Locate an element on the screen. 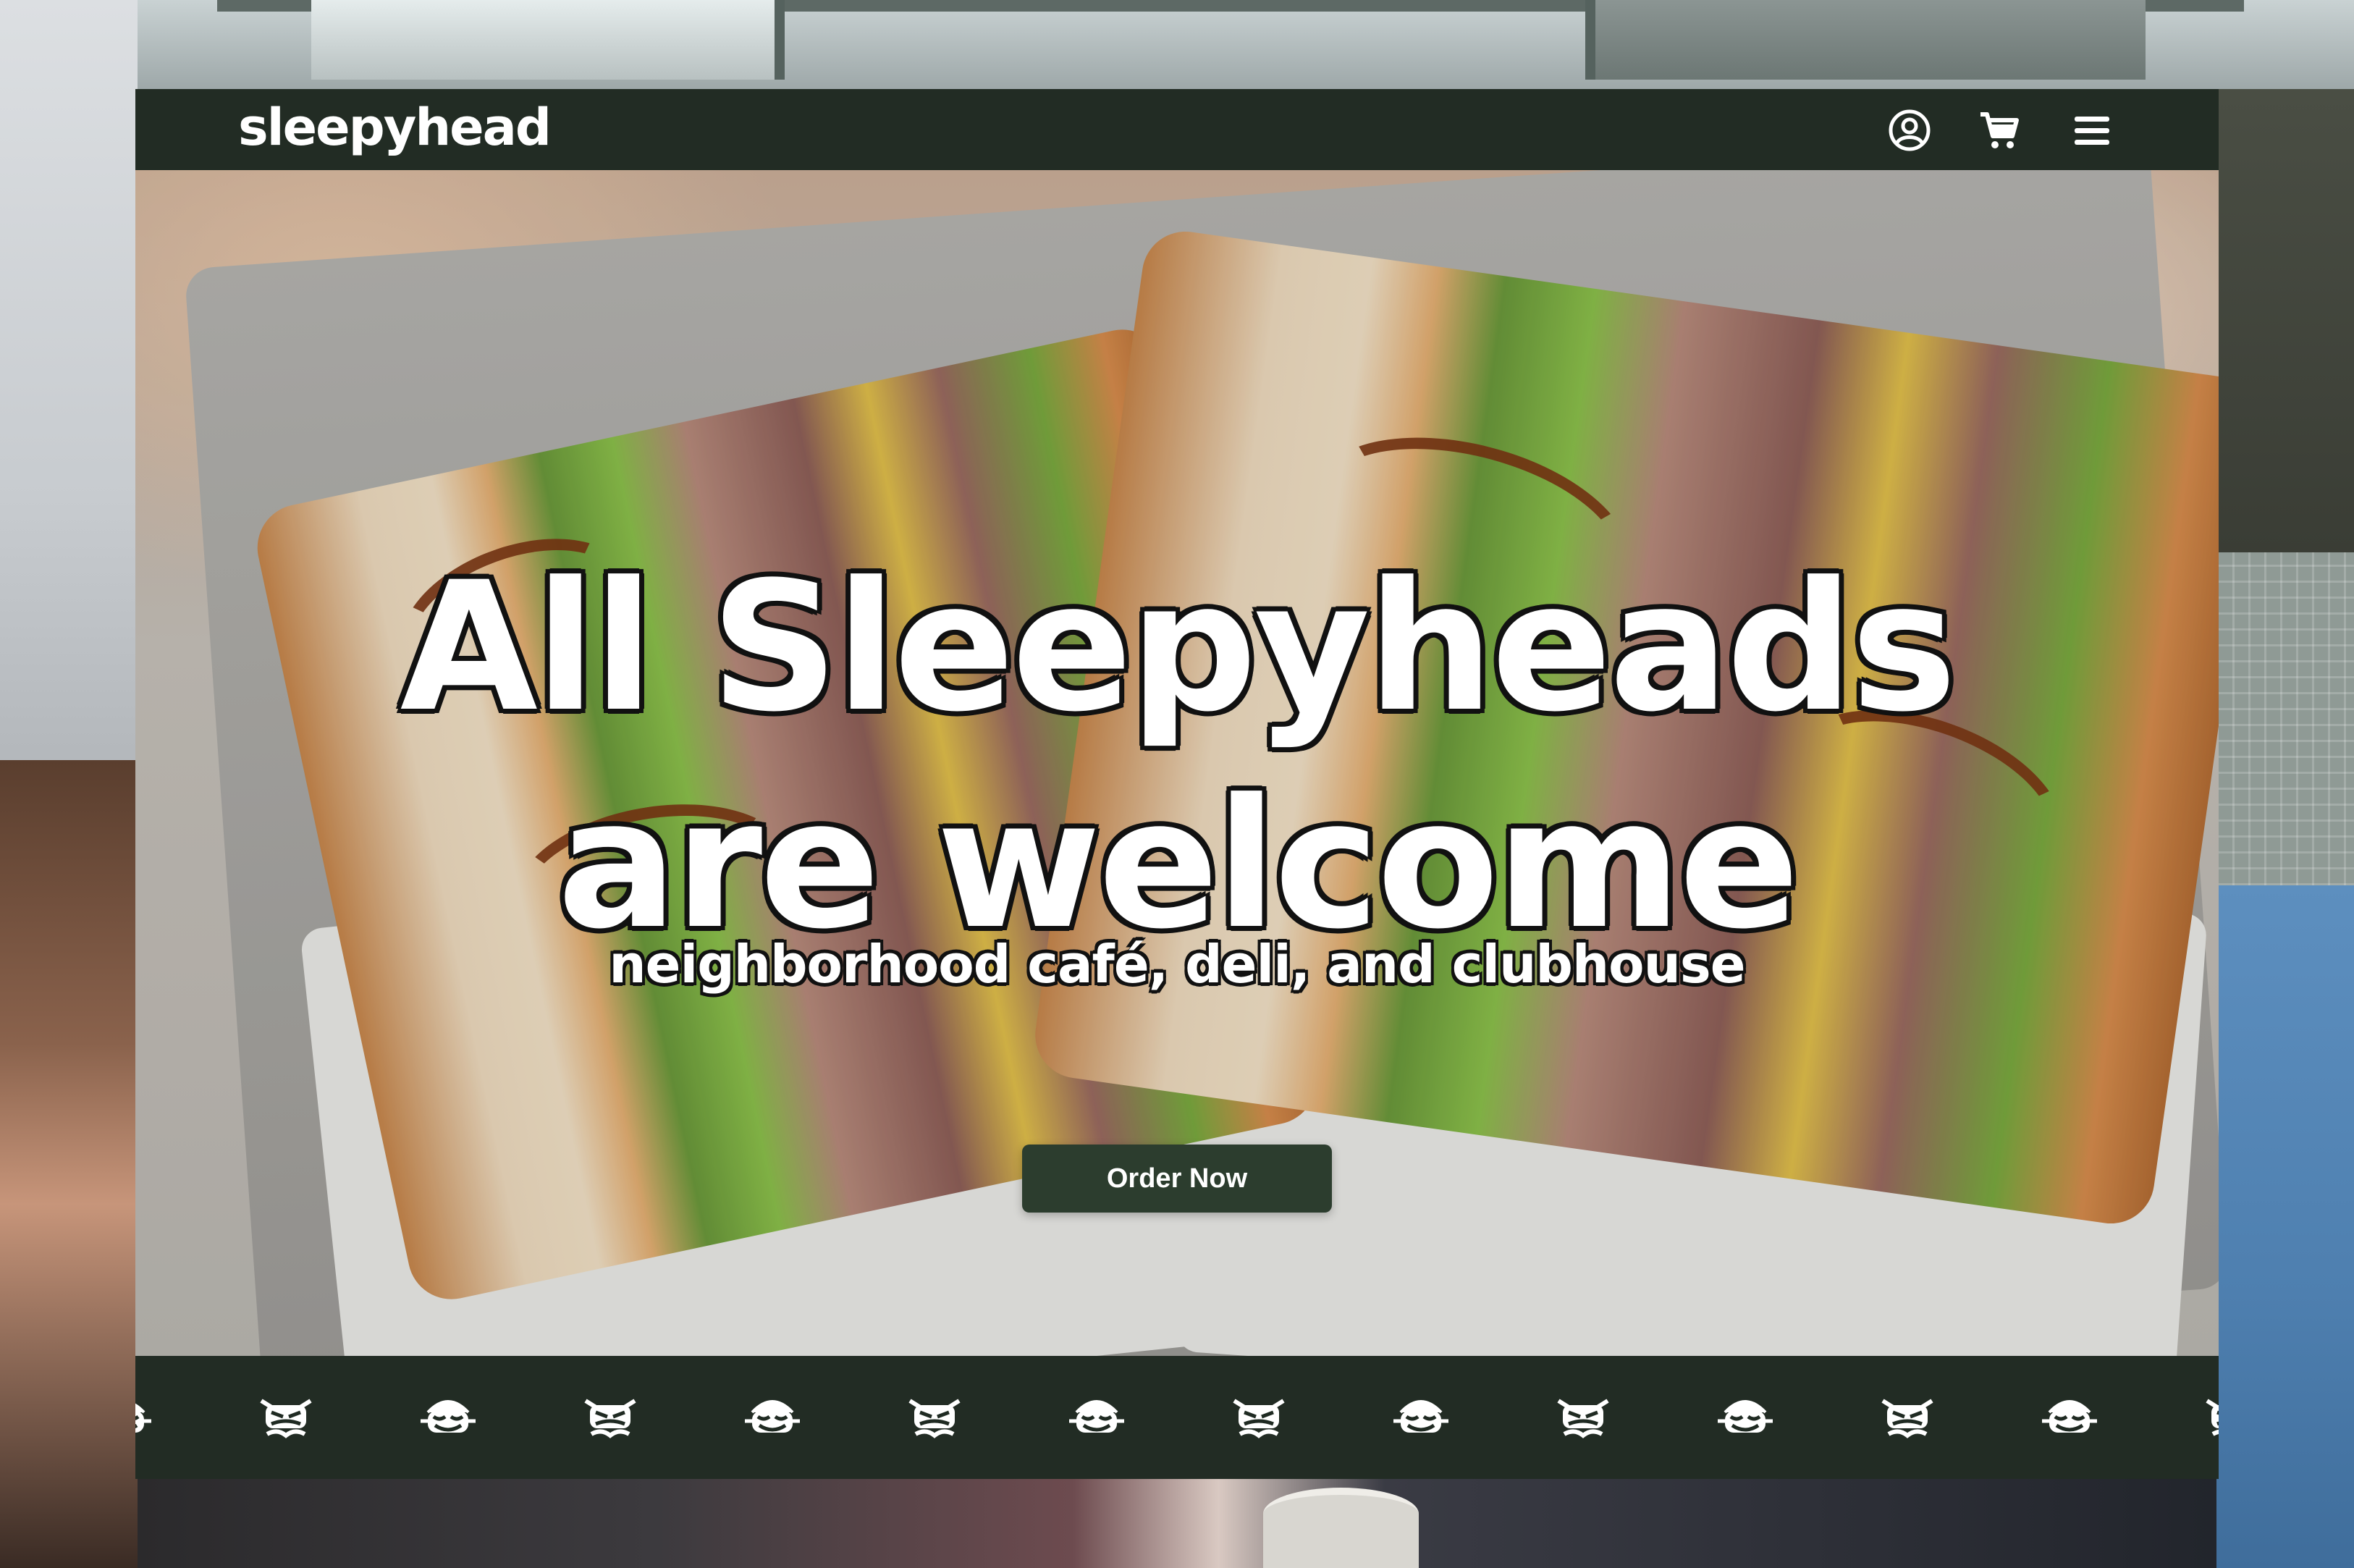 This screenshot has height=1568, width=2354. menu-icon is located at coordinates (2092, 130).